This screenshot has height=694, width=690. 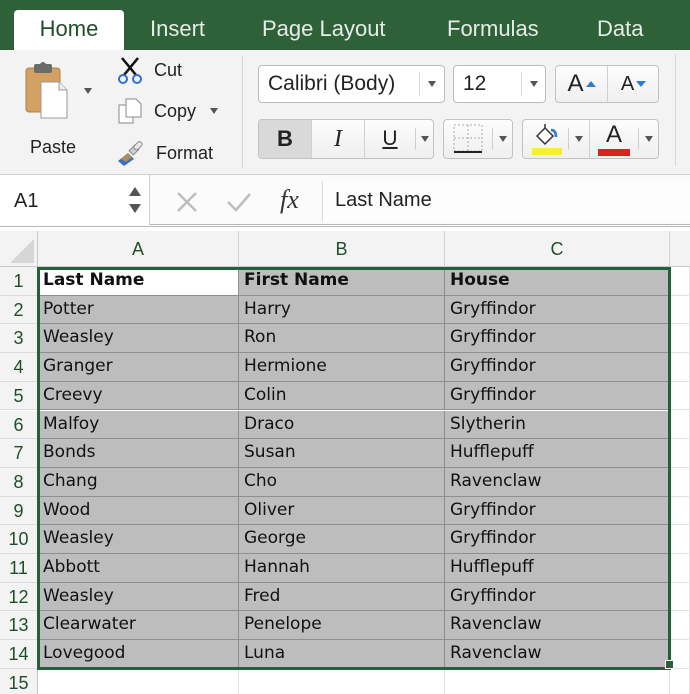 I want to click on cell-d12, so click(x=680, y=597).